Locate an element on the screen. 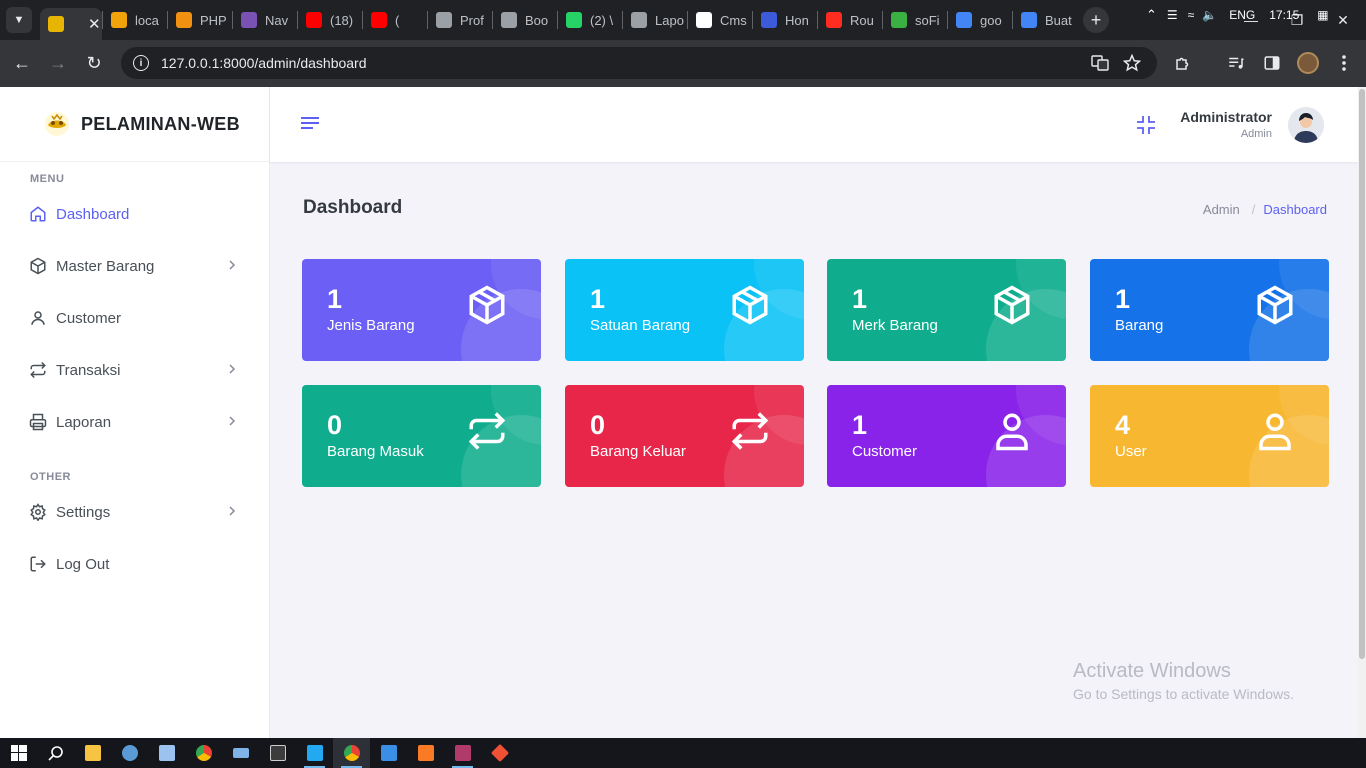 Image resolution: width=1366 pixels, height=768 pixels. browser-tab: Lapo is located at coordinates (655, 20).